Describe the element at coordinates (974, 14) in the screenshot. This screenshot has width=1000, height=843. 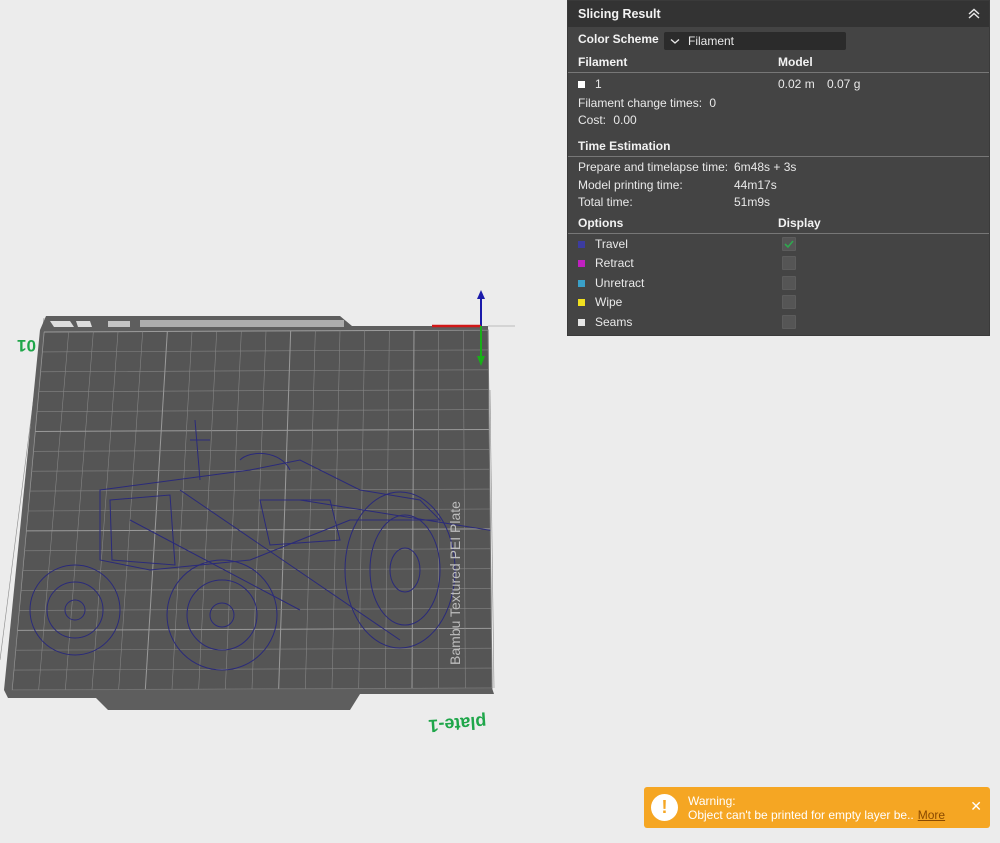
I see `collapse-chevron-icon` at that location.